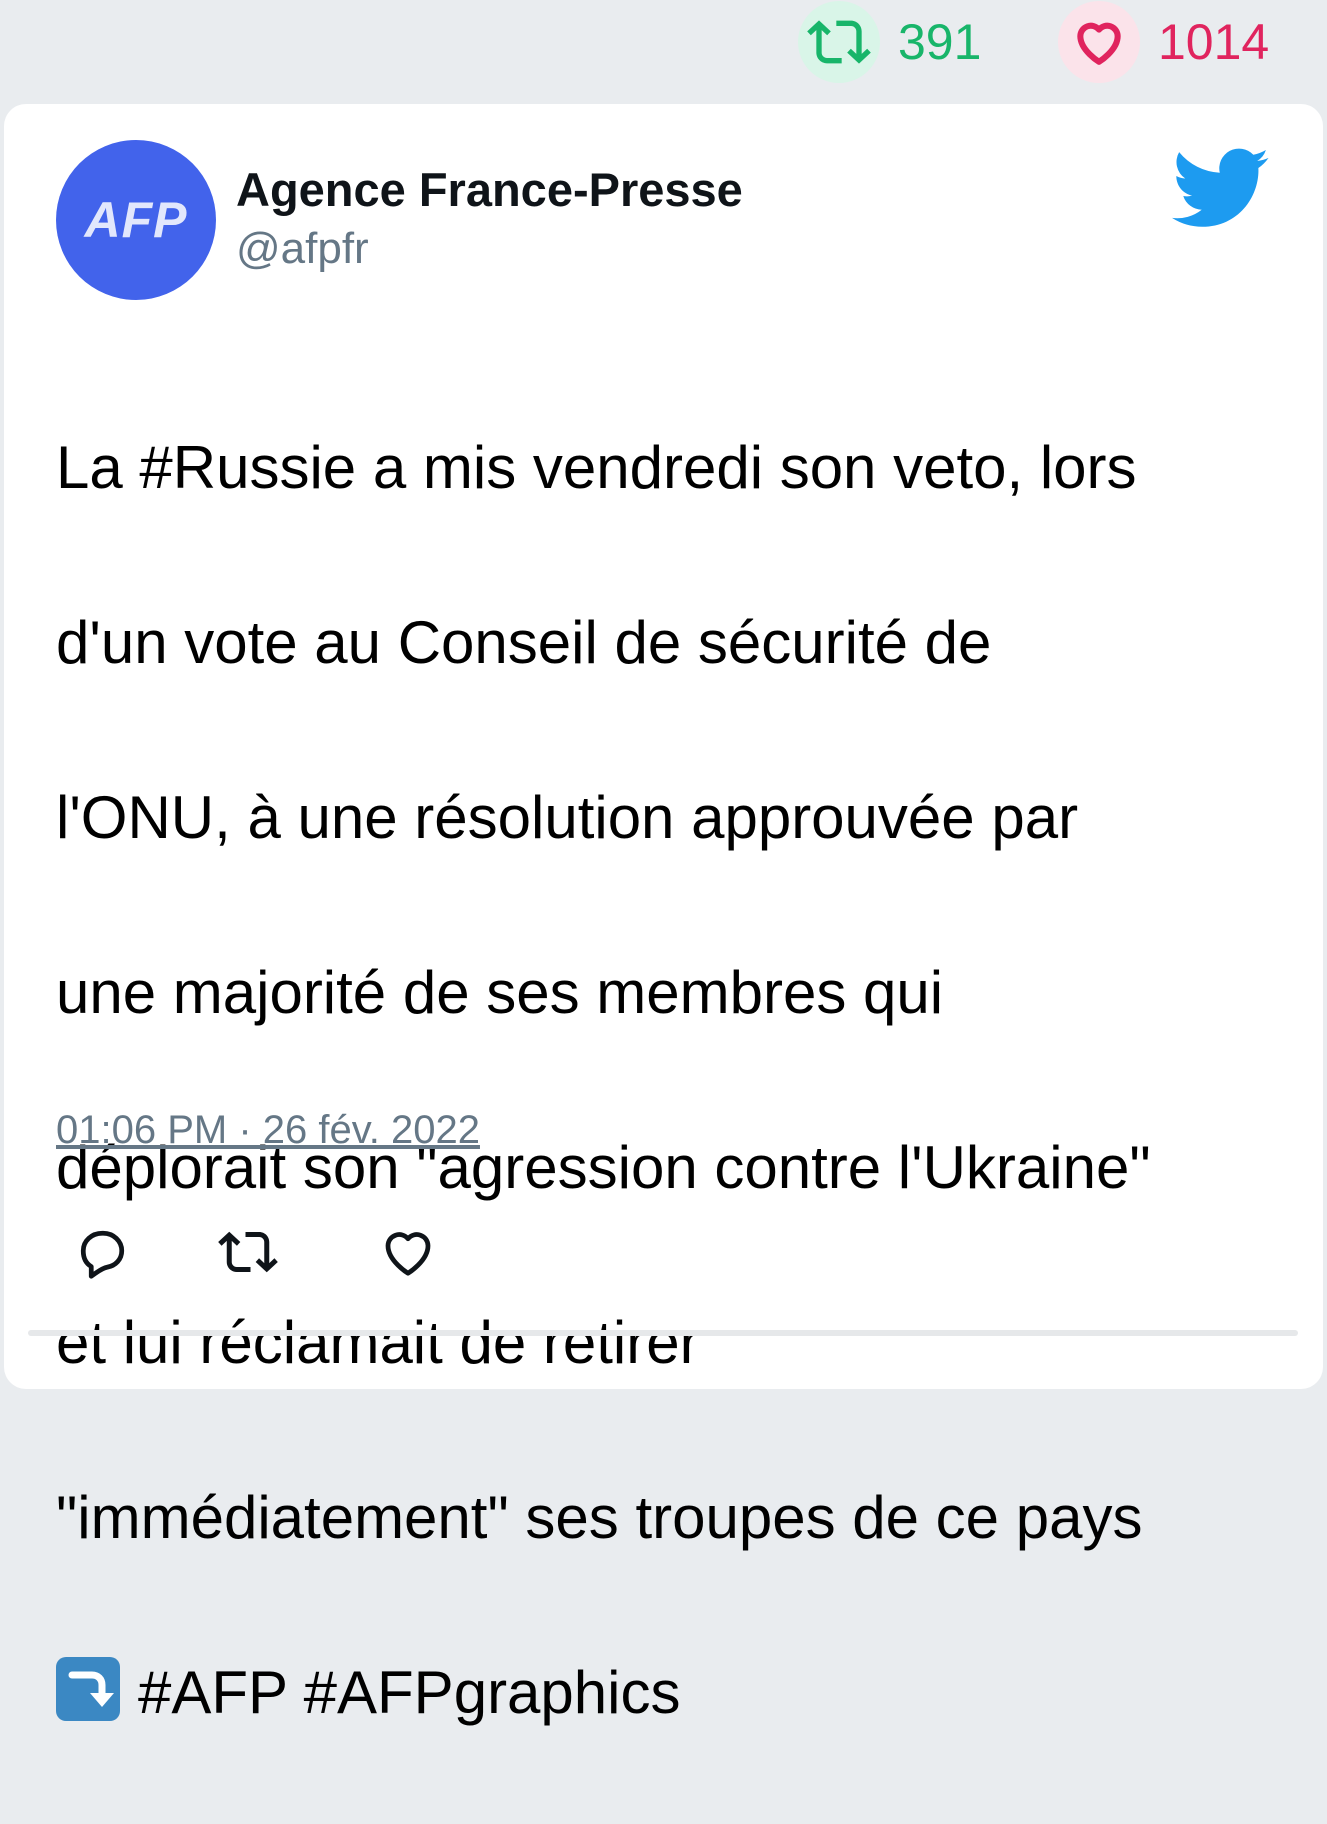 Image resolution: width=1327 pixels, height=1824 pixels. I want to click on tweet-timestamp-link: 01:06 PM · 26 fév. 2022, so click(268, 1130).